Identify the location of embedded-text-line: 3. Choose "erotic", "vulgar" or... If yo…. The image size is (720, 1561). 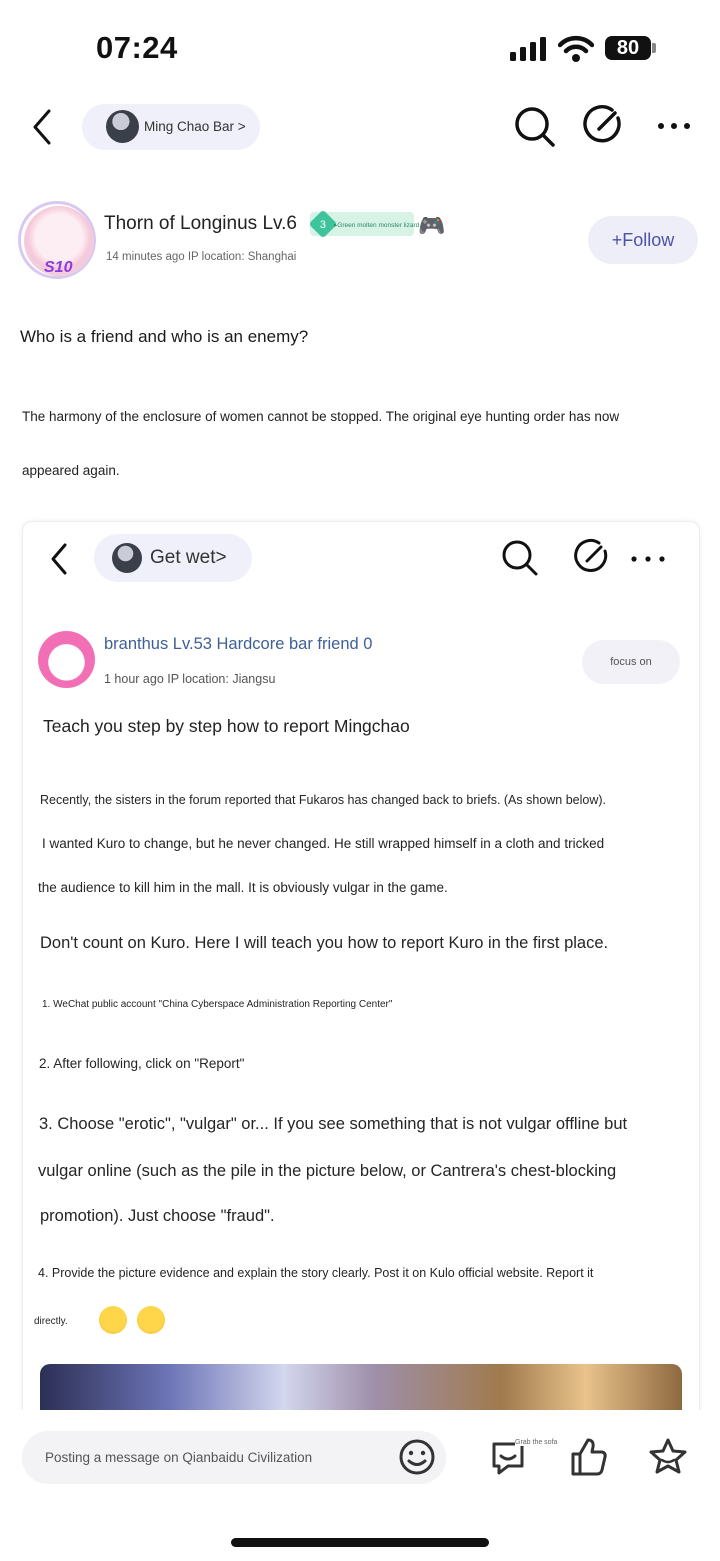
(333, 1124).